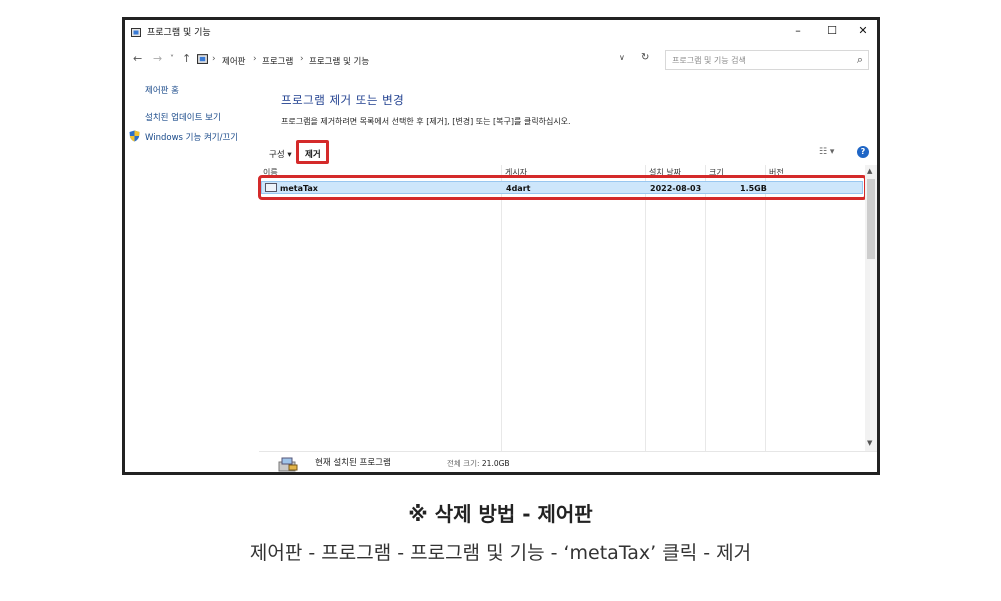 Image resolution: width=1001 pixels, height=601 pixels. I want to click on view-options-icon: ☷ ▾, so click(826, 152).